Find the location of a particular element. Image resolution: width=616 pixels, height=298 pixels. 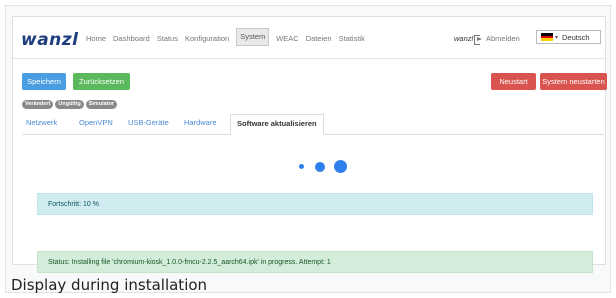

tab-usb-geraete: USB-Geräte is located at coordinates (148, 122).